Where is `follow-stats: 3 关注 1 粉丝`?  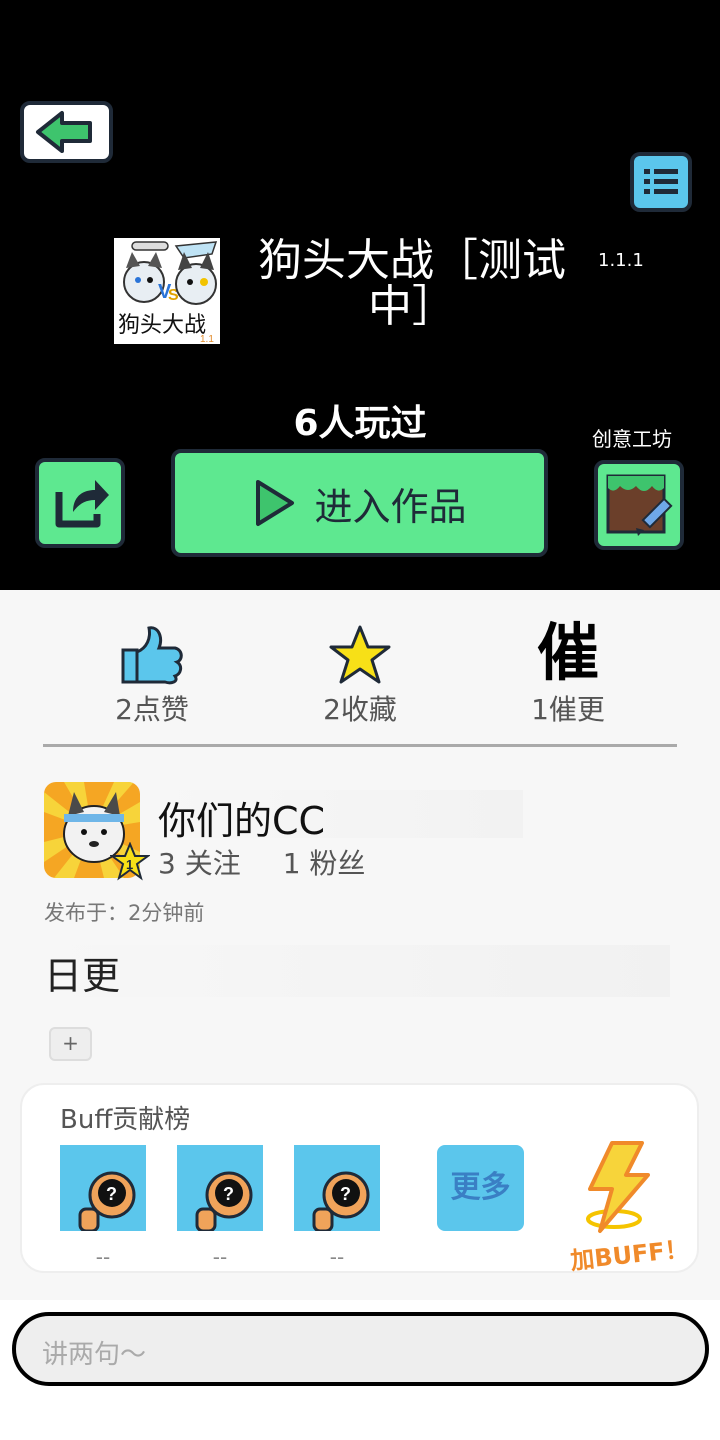 follow-stats: 3 关注 1 粉丝 is located at coordinates (282, 862).